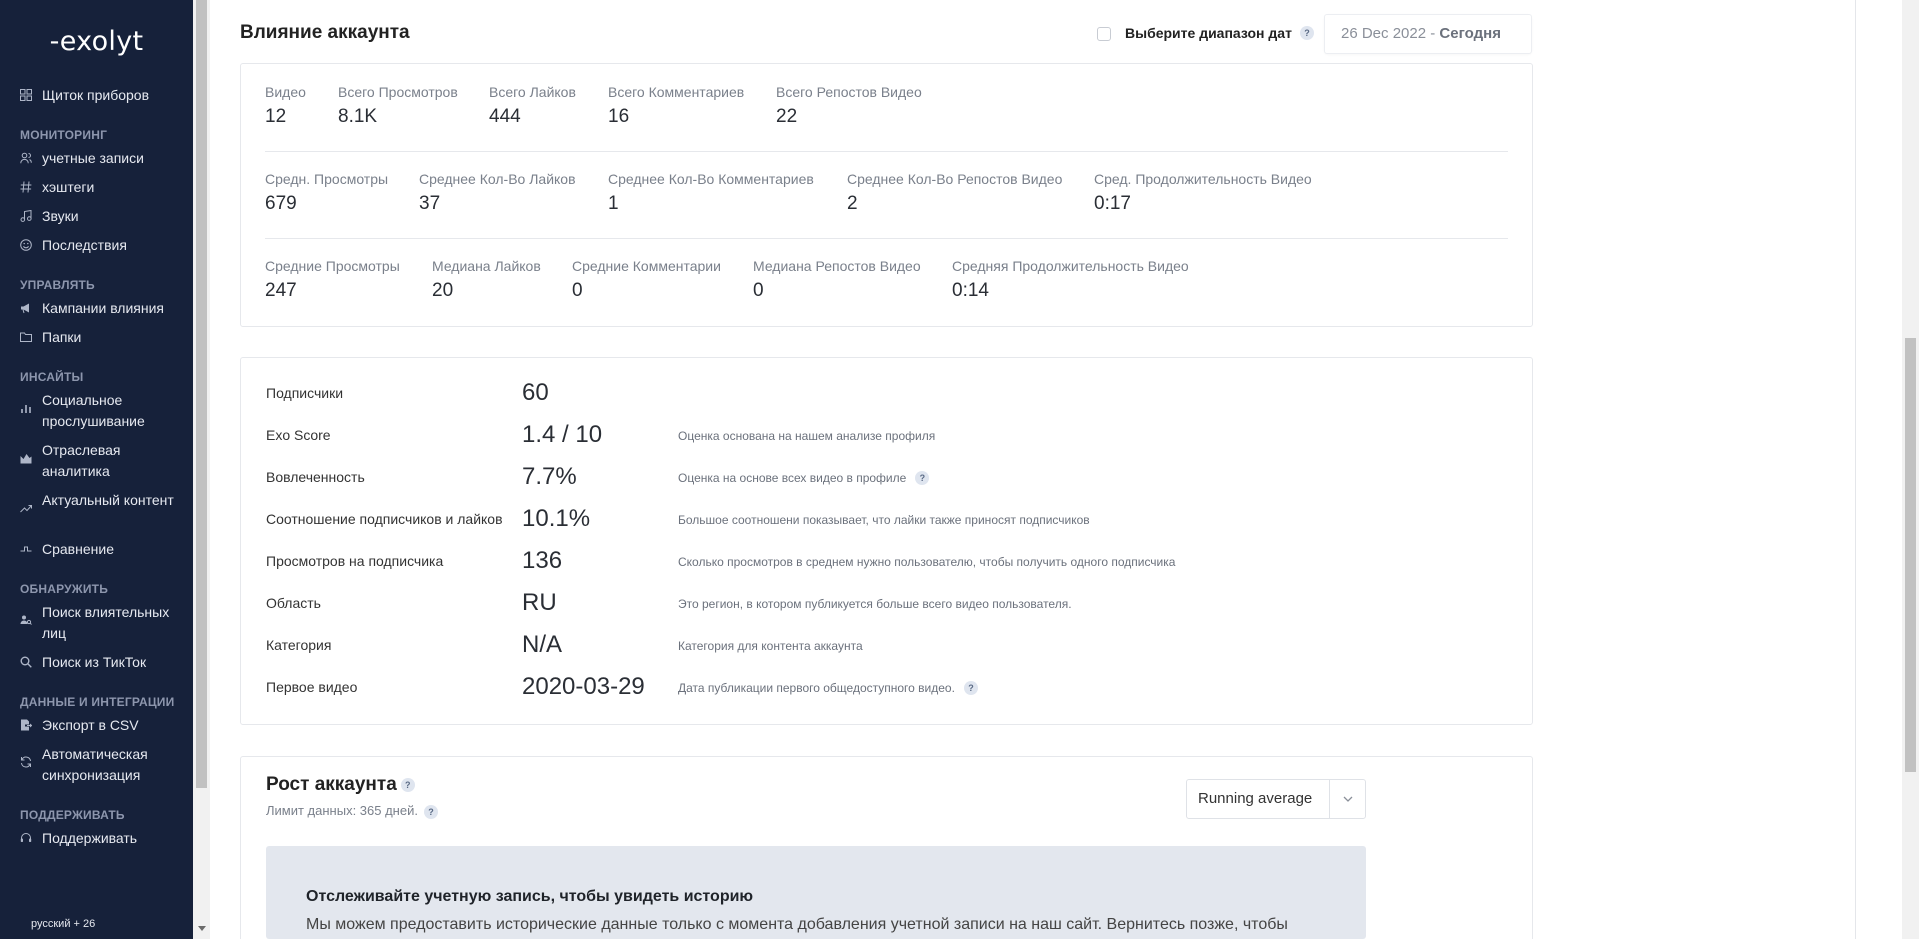 The height and width of the screenshot is (939, 1919). I want to click on metric-label: Соотношение подписчиков и лайков, so click(384, 519).